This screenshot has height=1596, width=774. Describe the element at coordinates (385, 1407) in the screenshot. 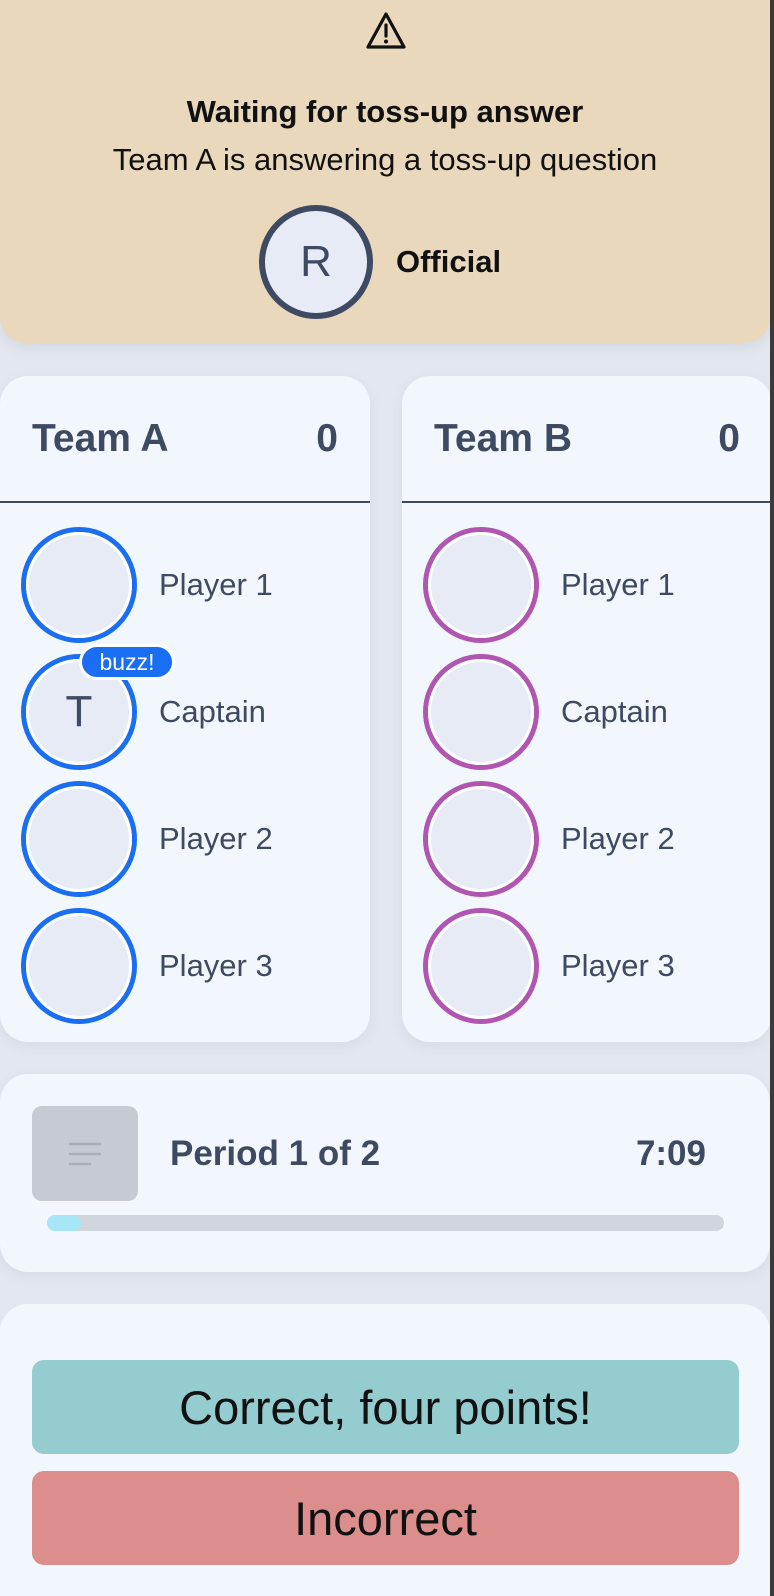

I see `correct-button: Correct, four points!` at that location.